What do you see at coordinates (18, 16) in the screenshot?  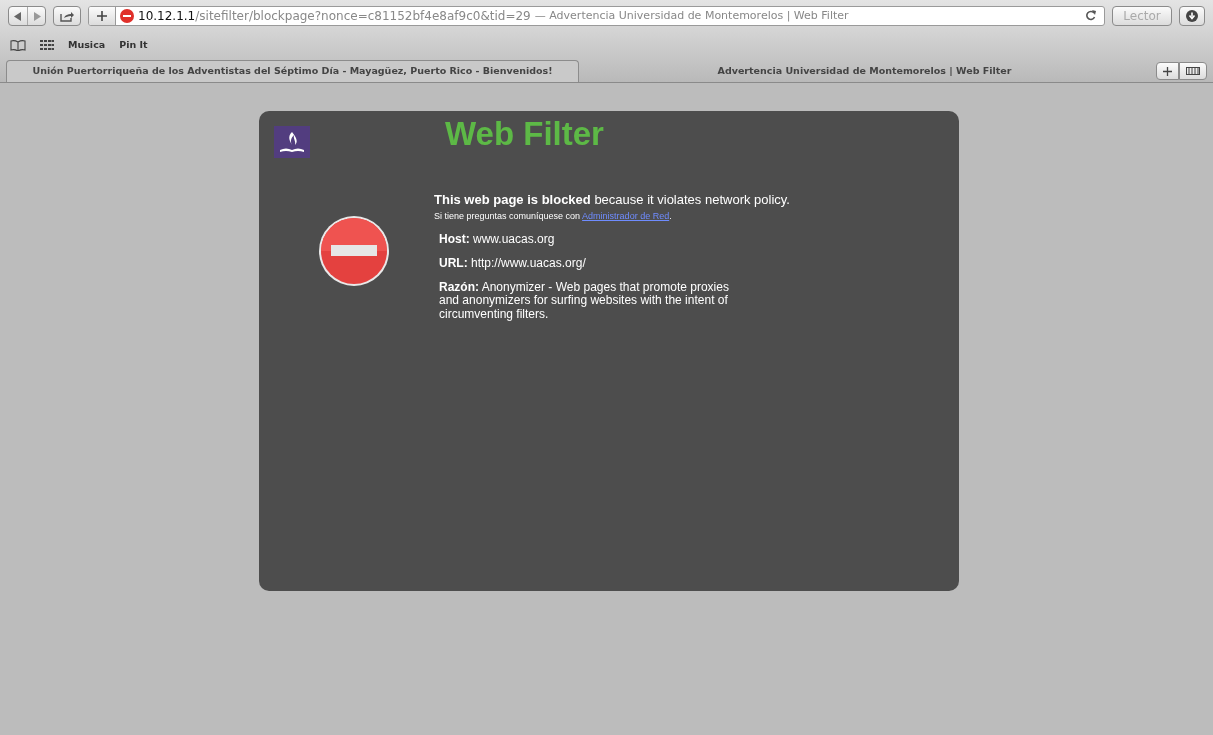 I see `back-icon` at bounding box center [18, 16].